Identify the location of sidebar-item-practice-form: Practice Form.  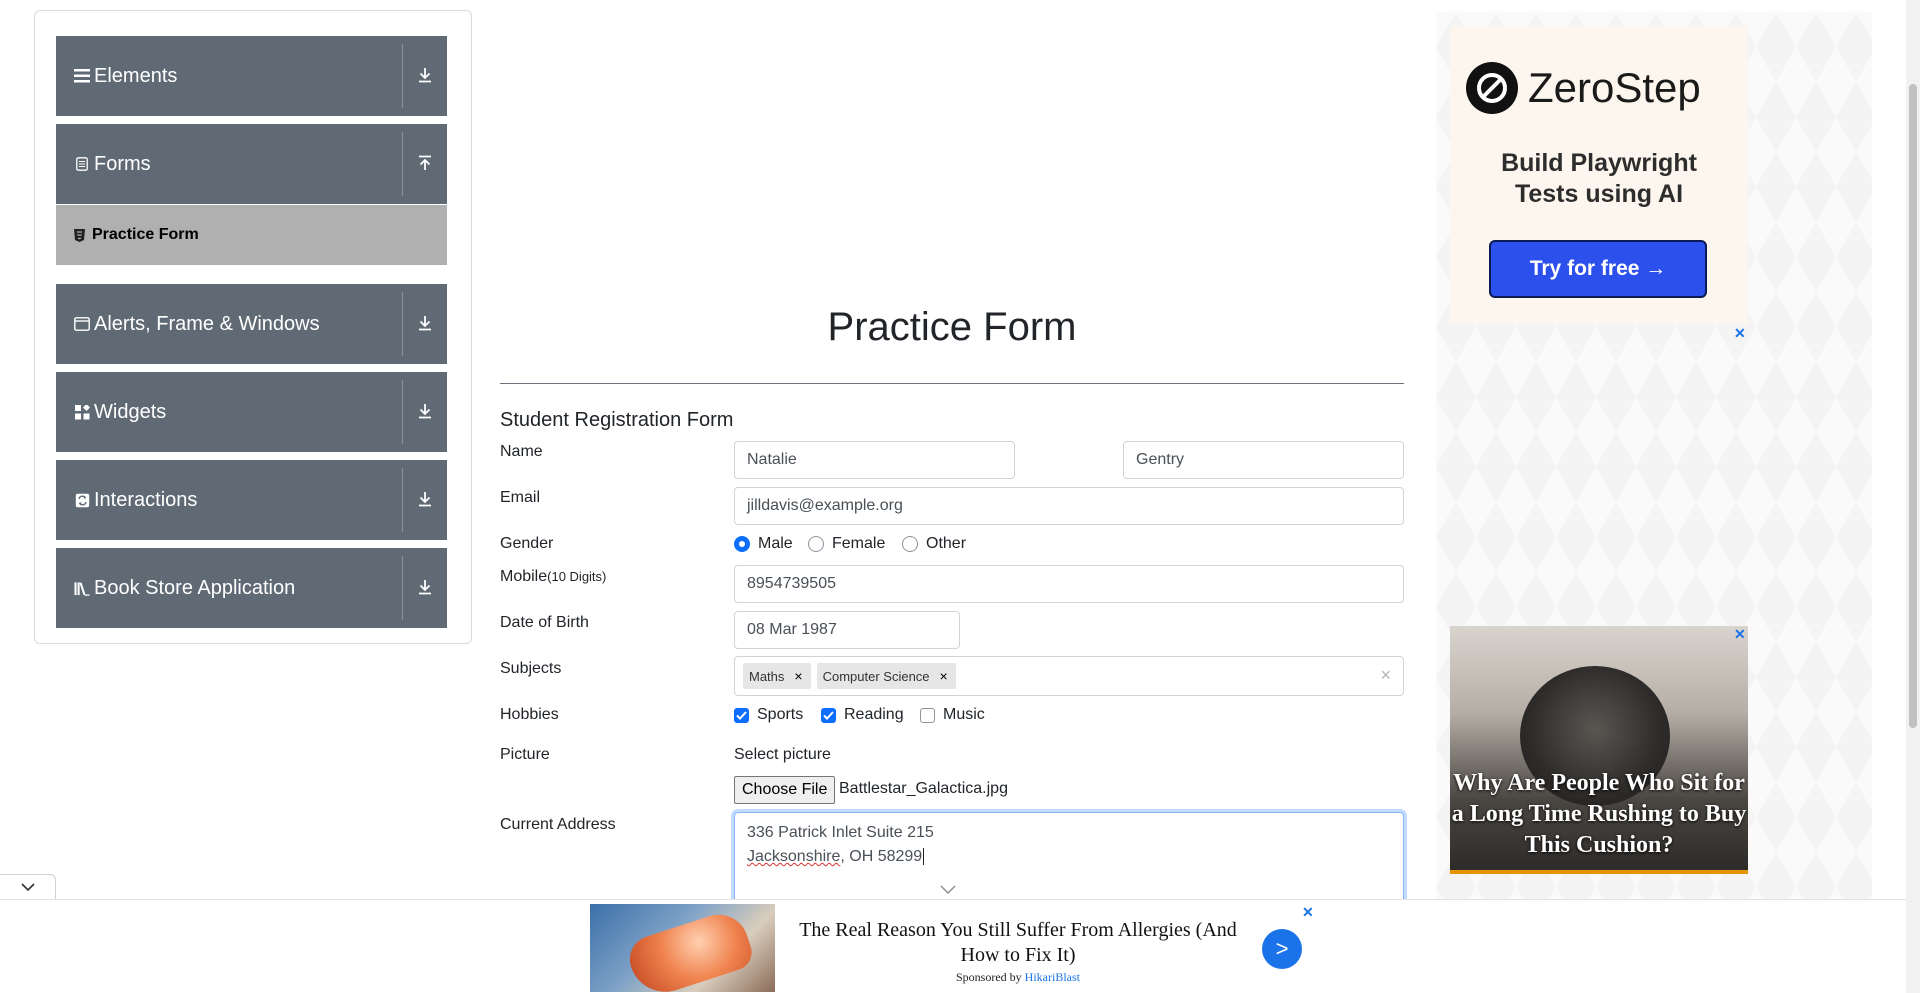
(251, 235).